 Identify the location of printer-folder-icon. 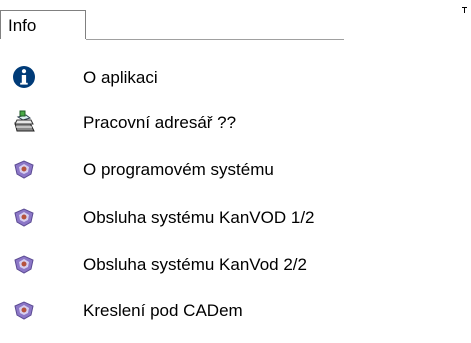
(24, 122).